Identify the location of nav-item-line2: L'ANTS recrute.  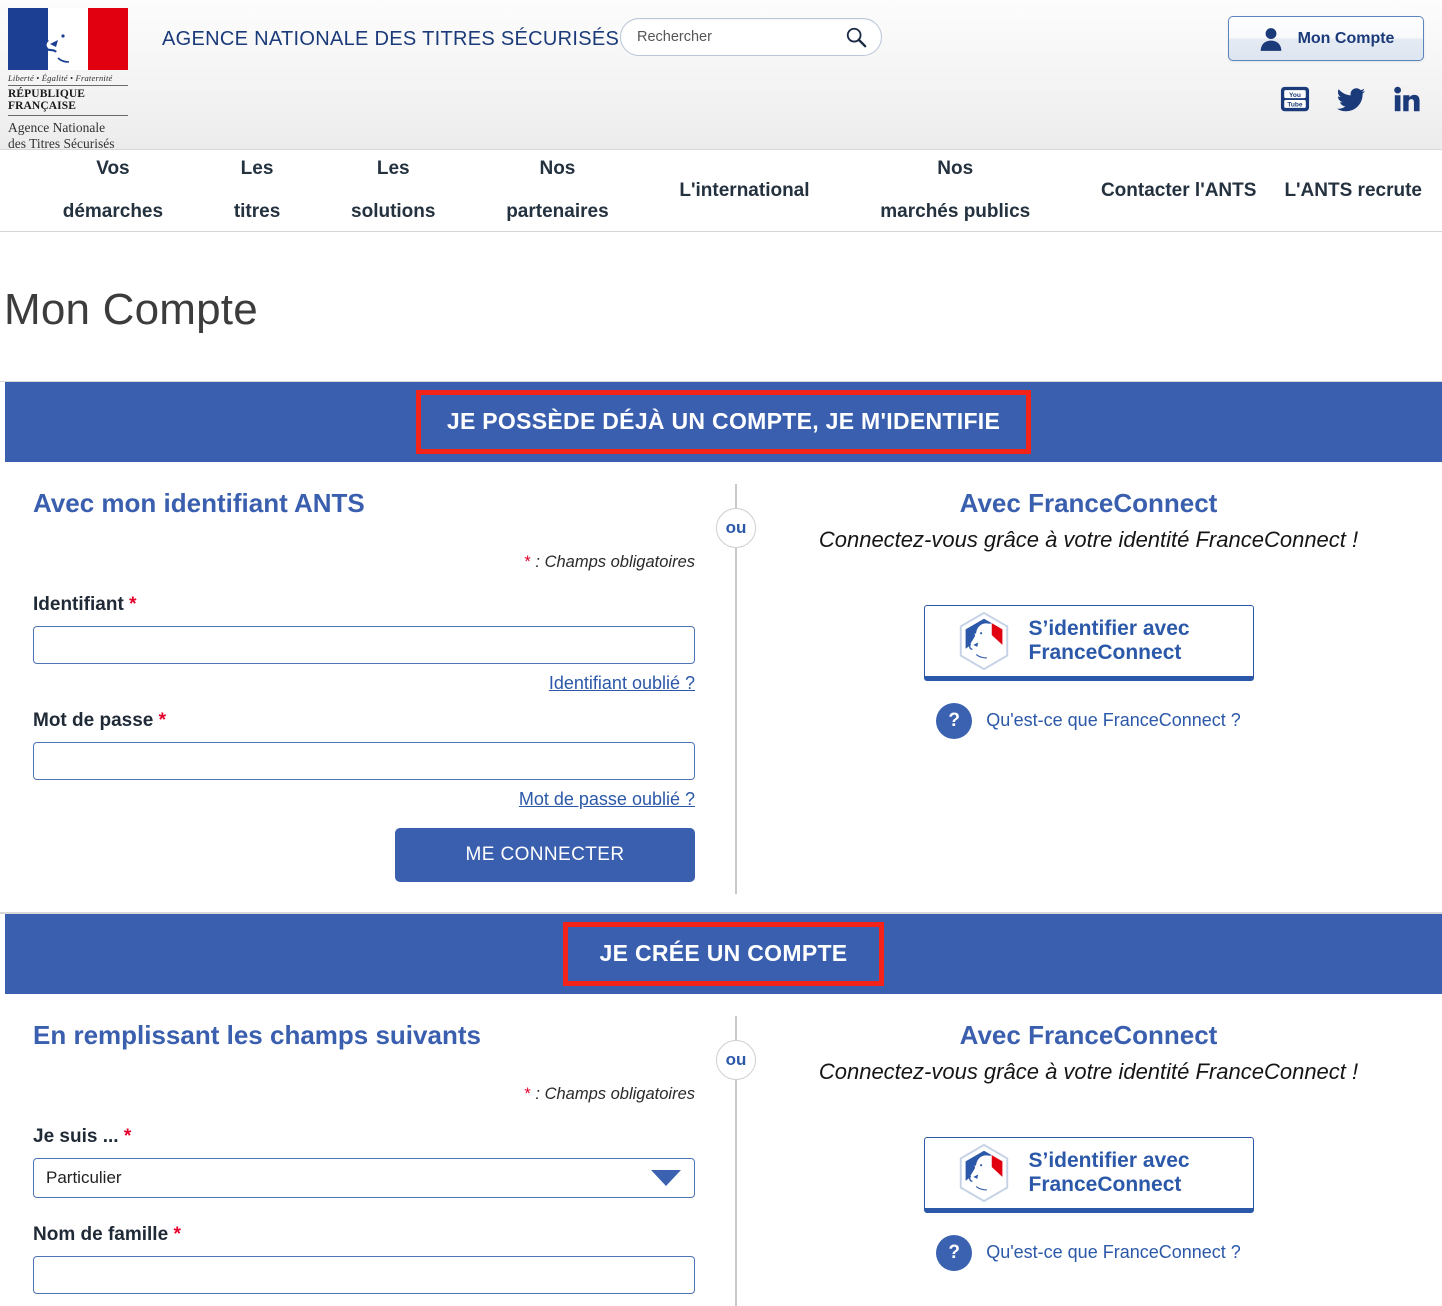
(1353, 190).